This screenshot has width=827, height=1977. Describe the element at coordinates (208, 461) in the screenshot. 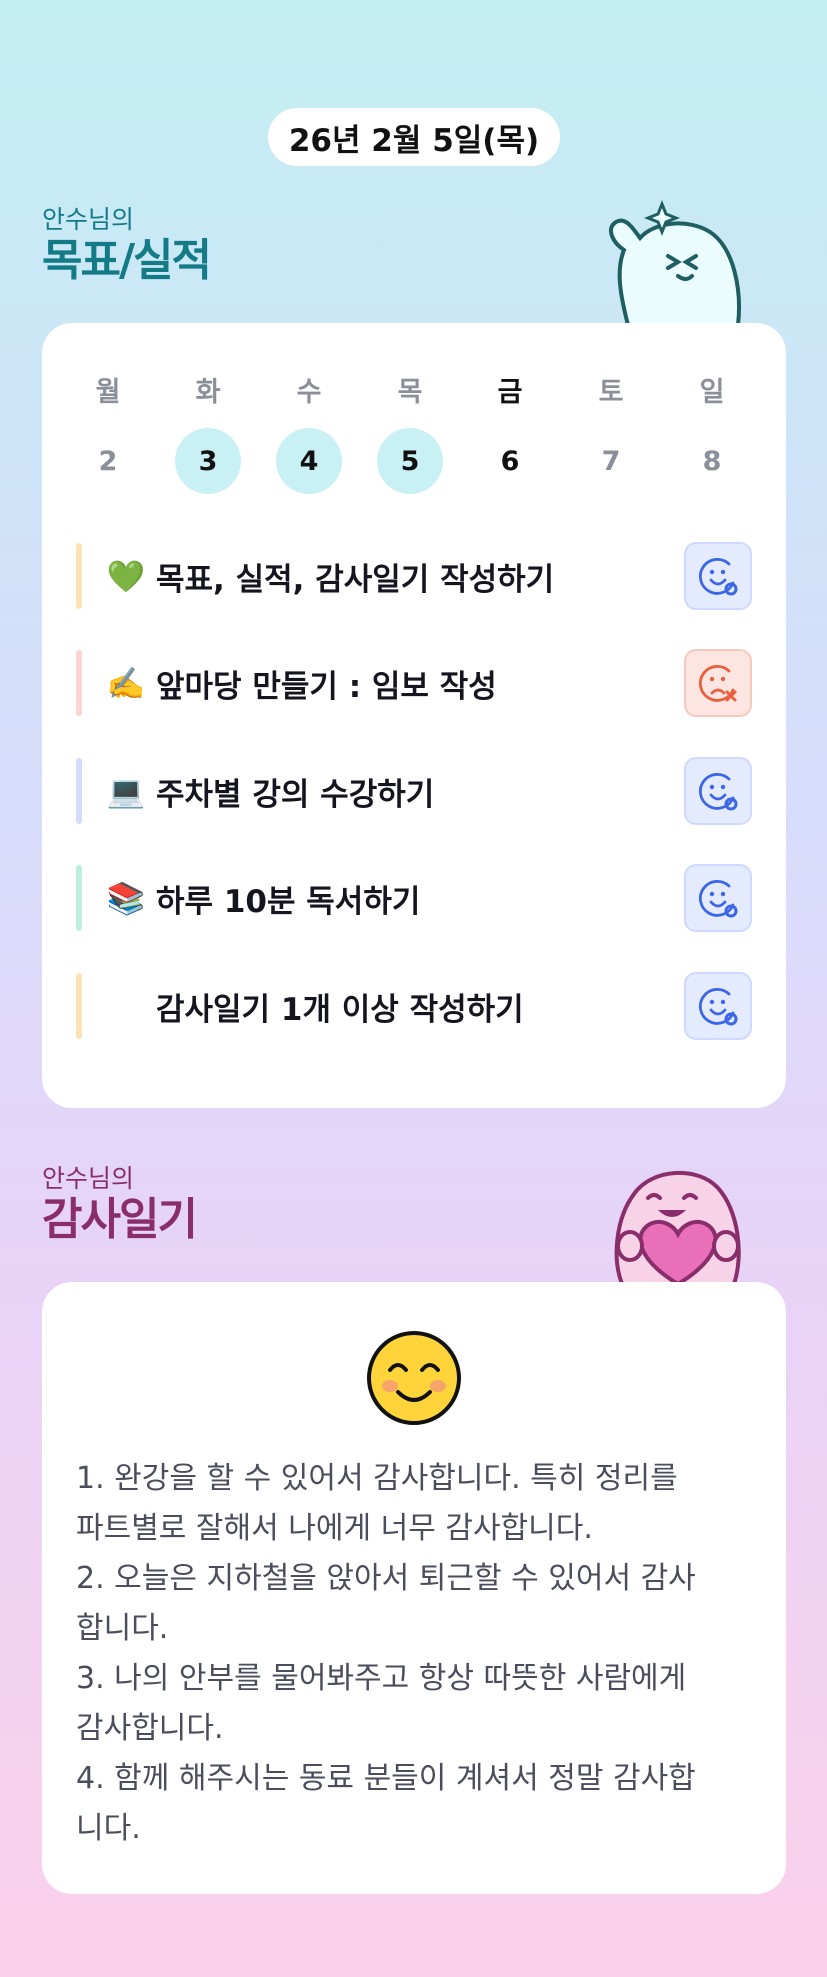

I see `date-cell: 3` at that location.